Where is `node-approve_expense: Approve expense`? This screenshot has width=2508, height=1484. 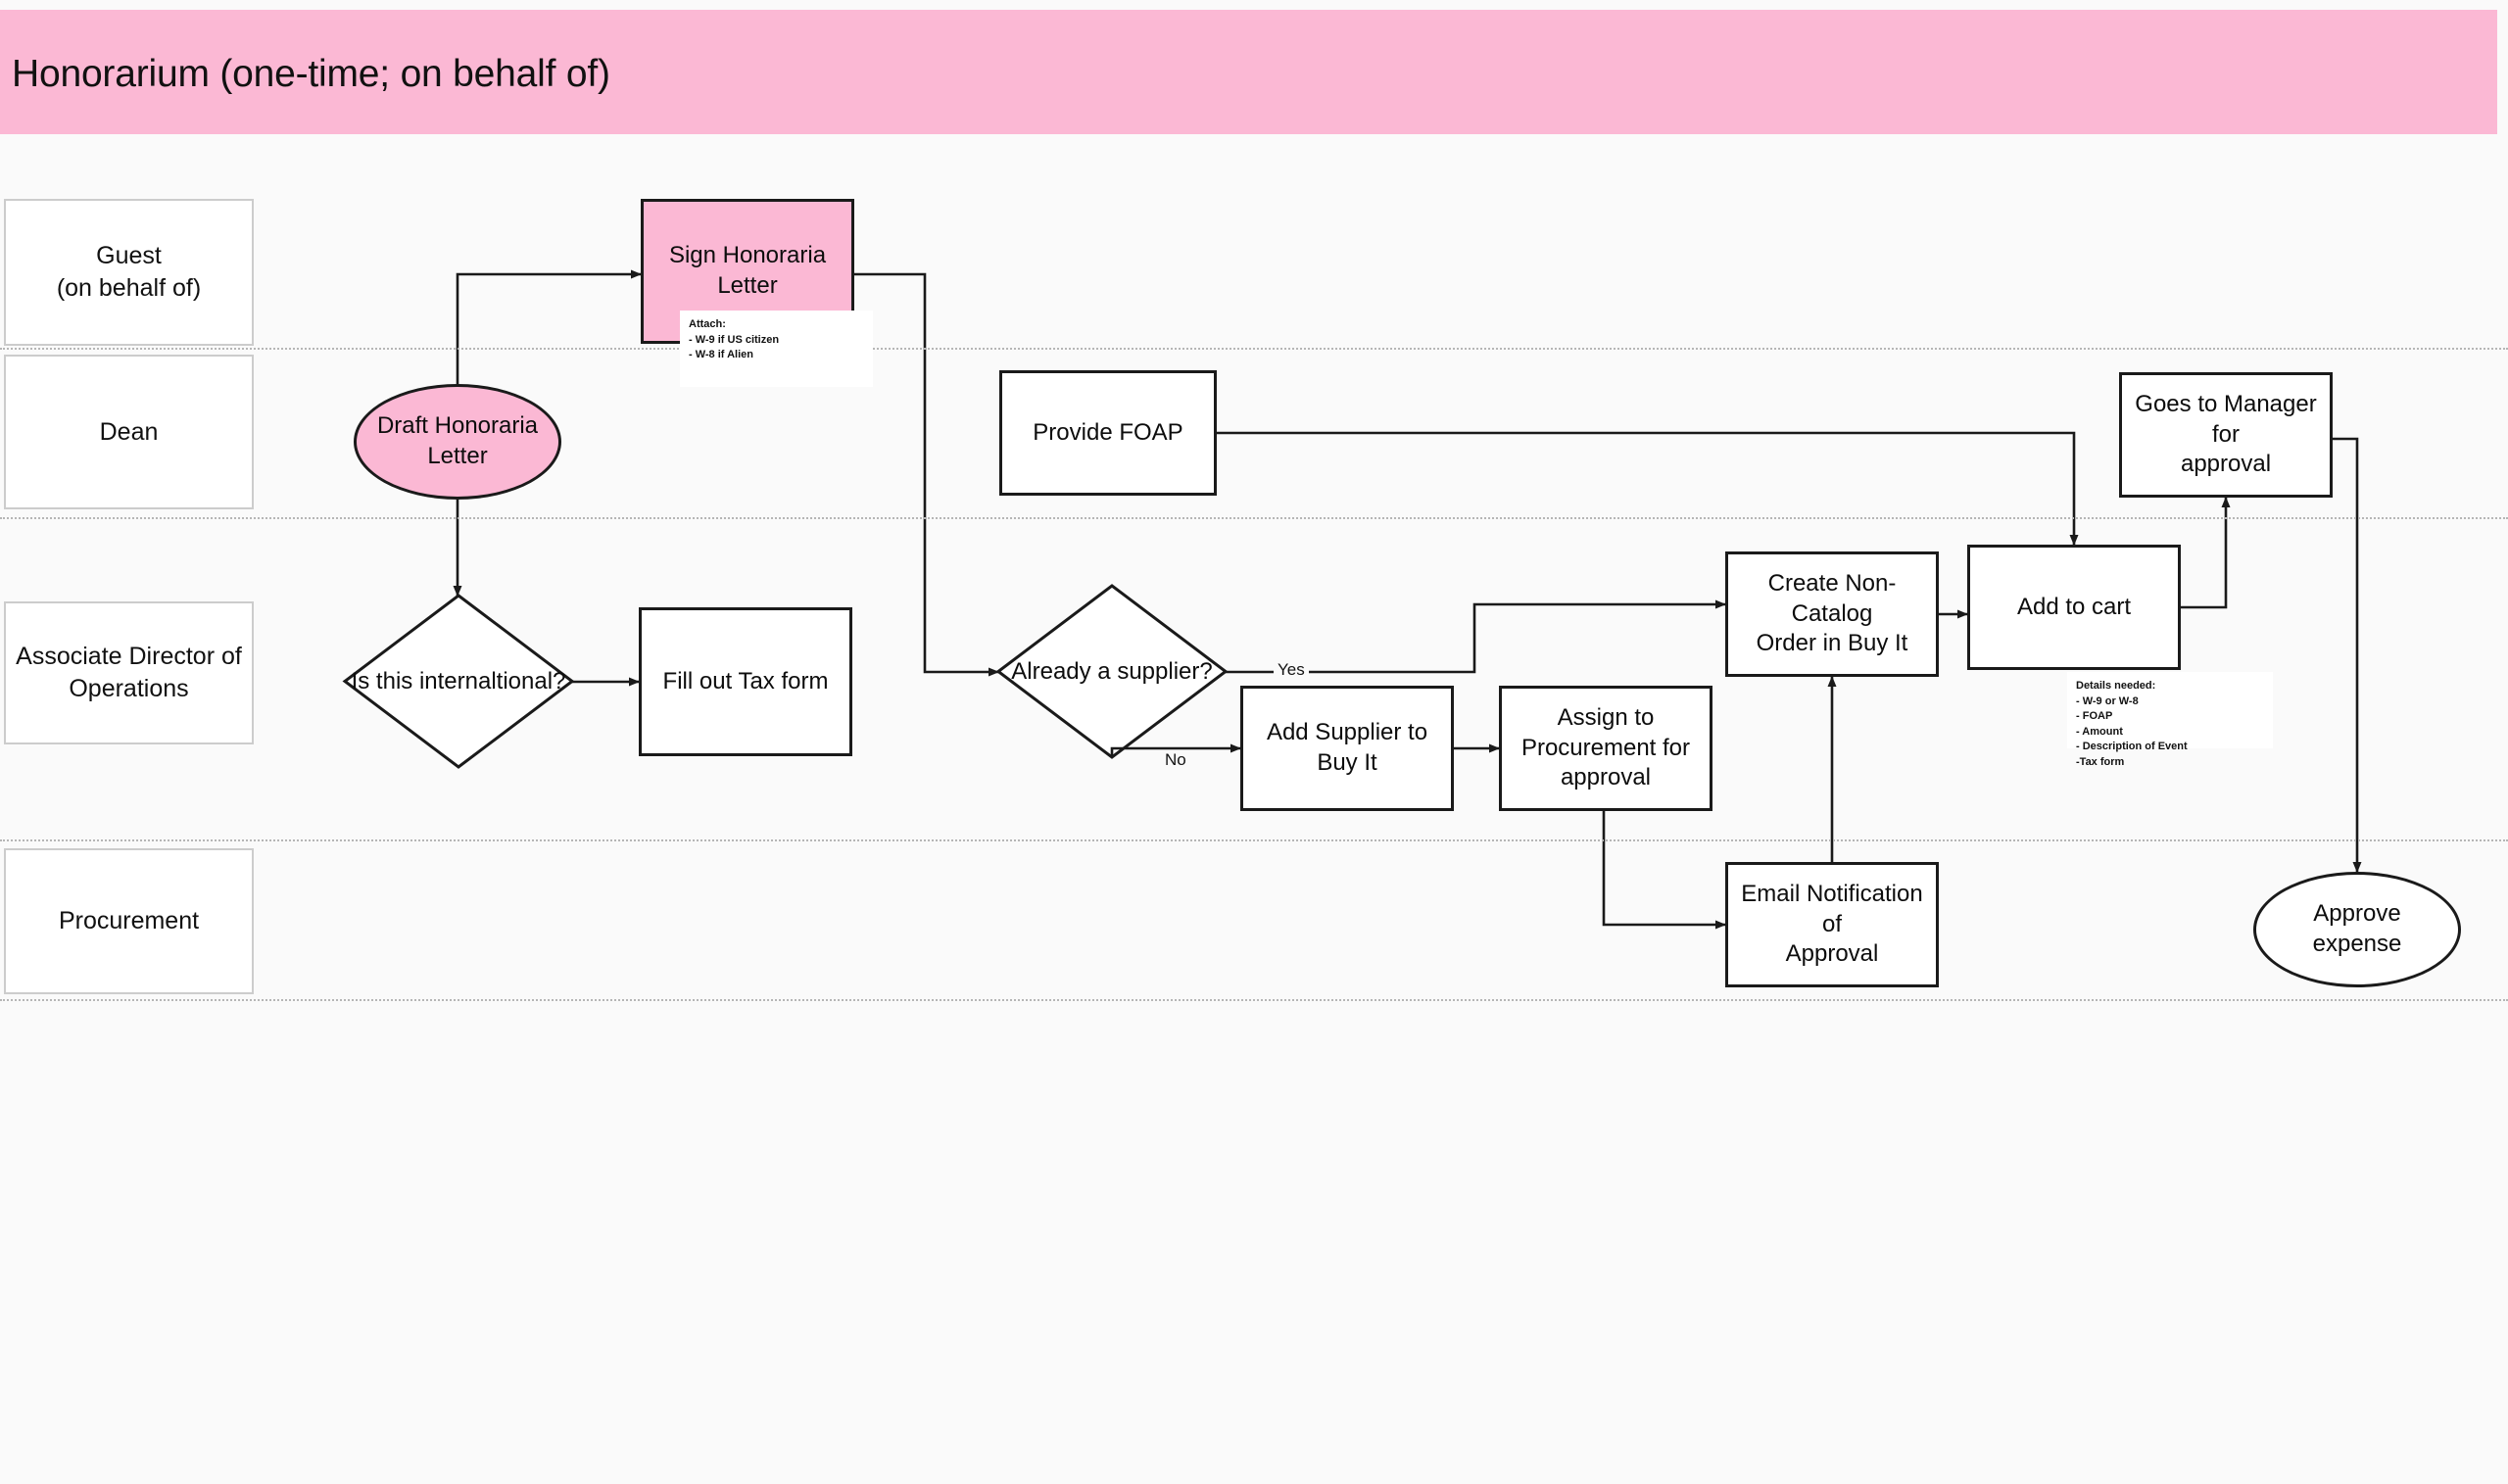
node-approve_expense: Approve expense is located at coordinates (2357, 929).